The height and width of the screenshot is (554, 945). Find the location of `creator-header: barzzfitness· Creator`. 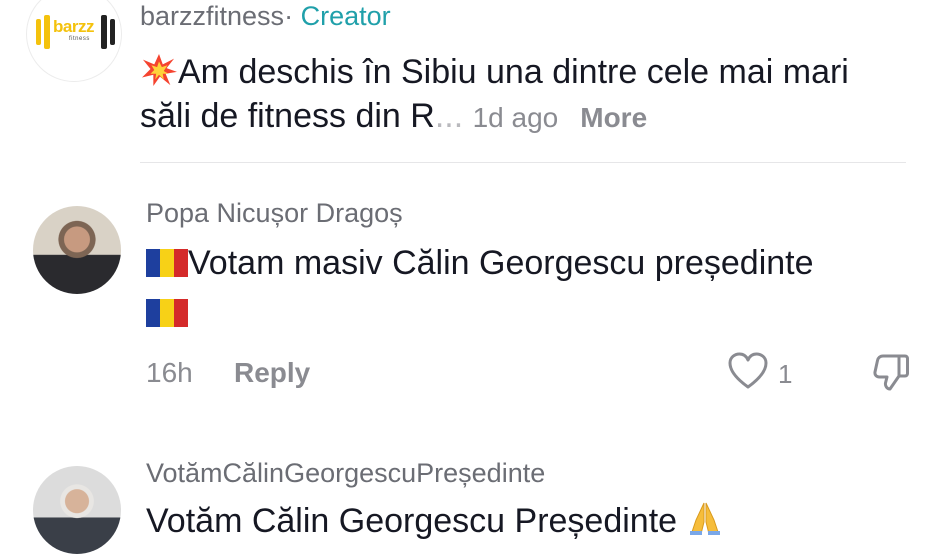

creator-header: barzzfitness· Creator is located at coordinates (265, 16).